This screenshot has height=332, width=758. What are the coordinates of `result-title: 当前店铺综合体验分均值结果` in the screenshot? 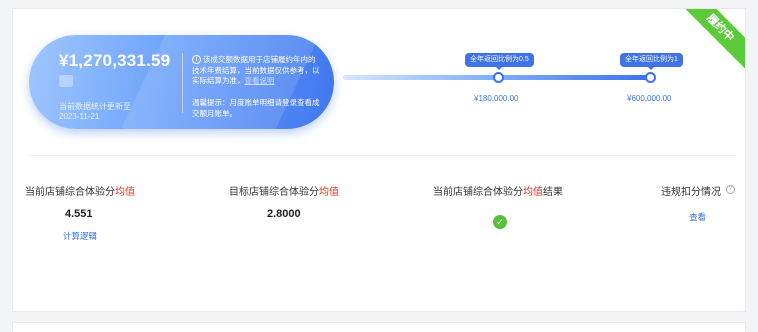 It's located at (498, 190).